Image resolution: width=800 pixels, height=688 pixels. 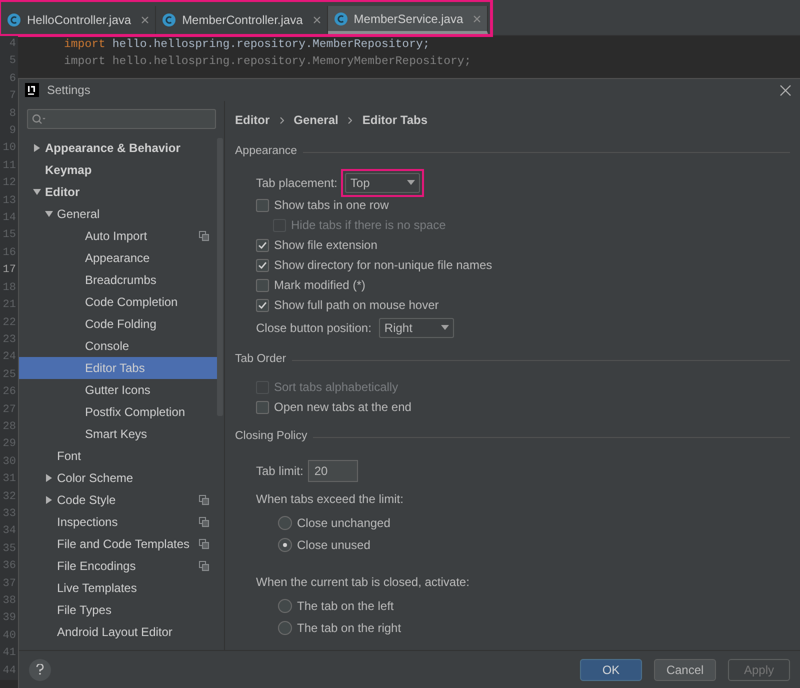 What do you see at coordinates (330, 499) in the screenshot?
I see `group-label: When tabs exceed the limit:` at bounding box center [330, 499].